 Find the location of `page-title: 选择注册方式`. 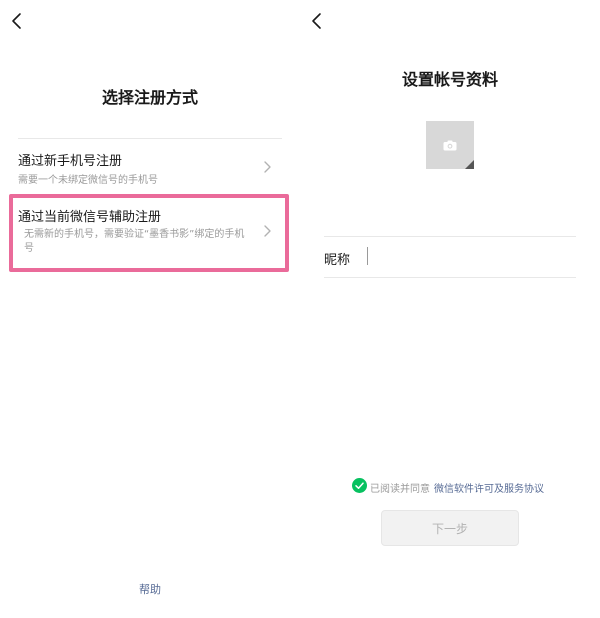

page-title: 选择注册方式 is located at coordinates (149, 97).